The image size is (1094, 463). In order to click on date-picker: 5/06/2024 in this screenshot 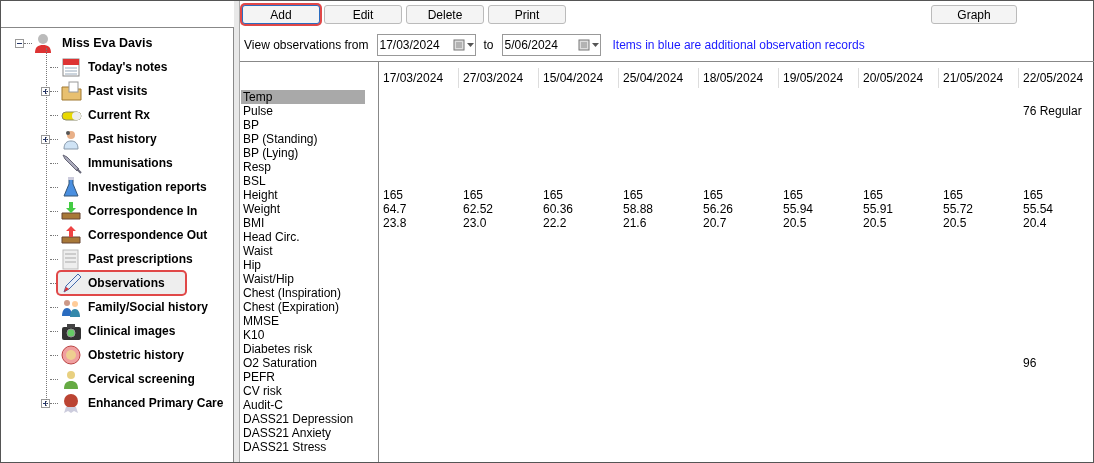, I will do `click(551, 44)`.